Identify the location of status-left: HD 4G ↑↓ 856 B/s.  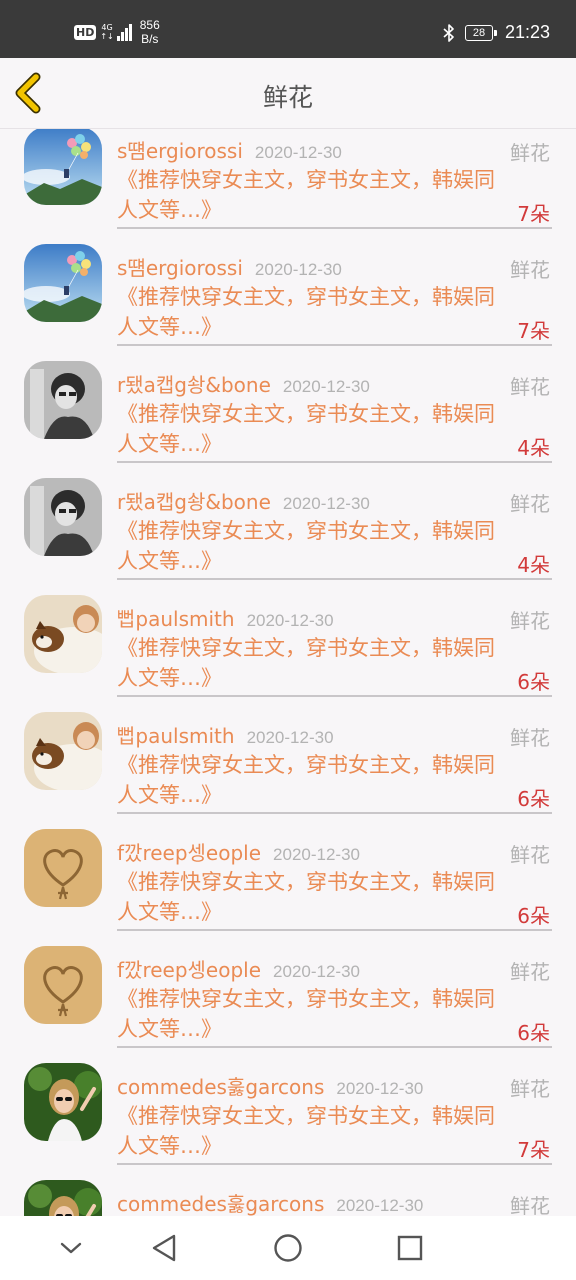
(117, 32).